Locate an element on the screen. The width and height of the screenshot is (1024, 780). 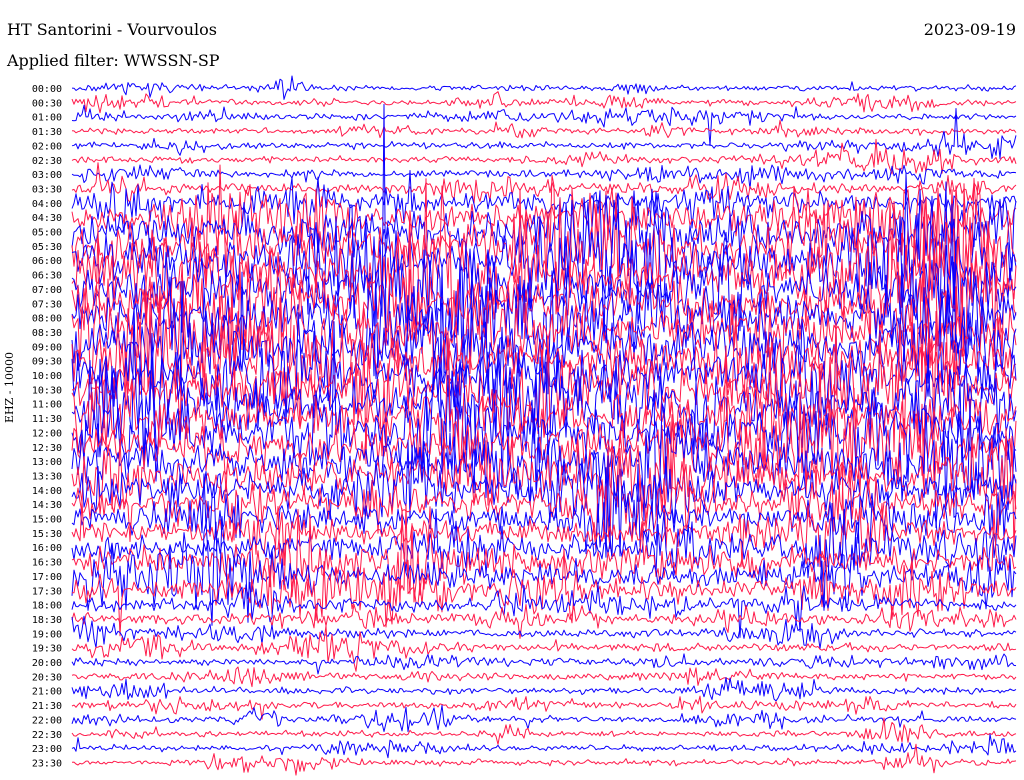
time-tick-label: 16:30 is located at coordinates (47, 563).